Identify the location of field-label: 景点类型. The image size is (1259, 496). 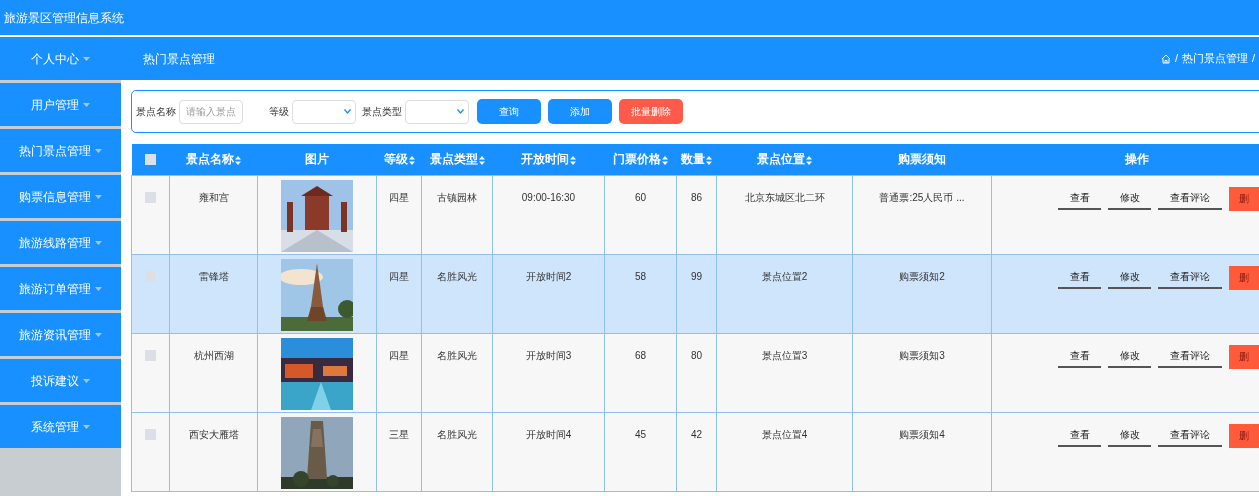
(382, 112).